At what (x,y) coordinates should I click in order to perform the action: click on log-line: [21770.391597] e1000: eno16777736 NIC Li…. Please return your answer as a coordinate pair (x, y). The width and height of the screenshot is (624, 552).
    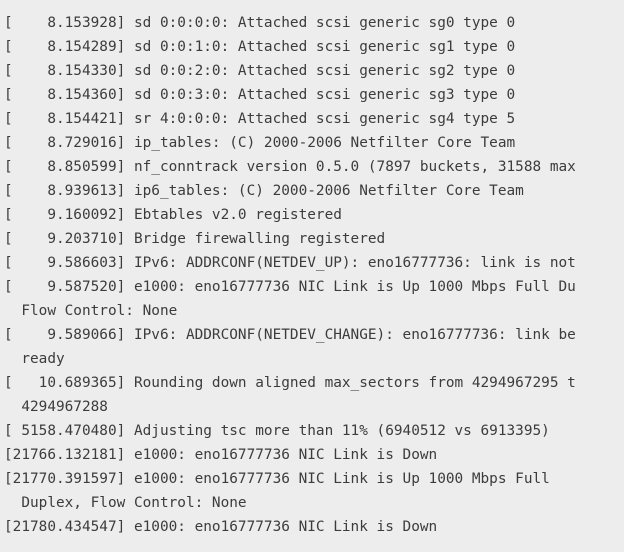
    Looking at the image, I should click on (277, 479).